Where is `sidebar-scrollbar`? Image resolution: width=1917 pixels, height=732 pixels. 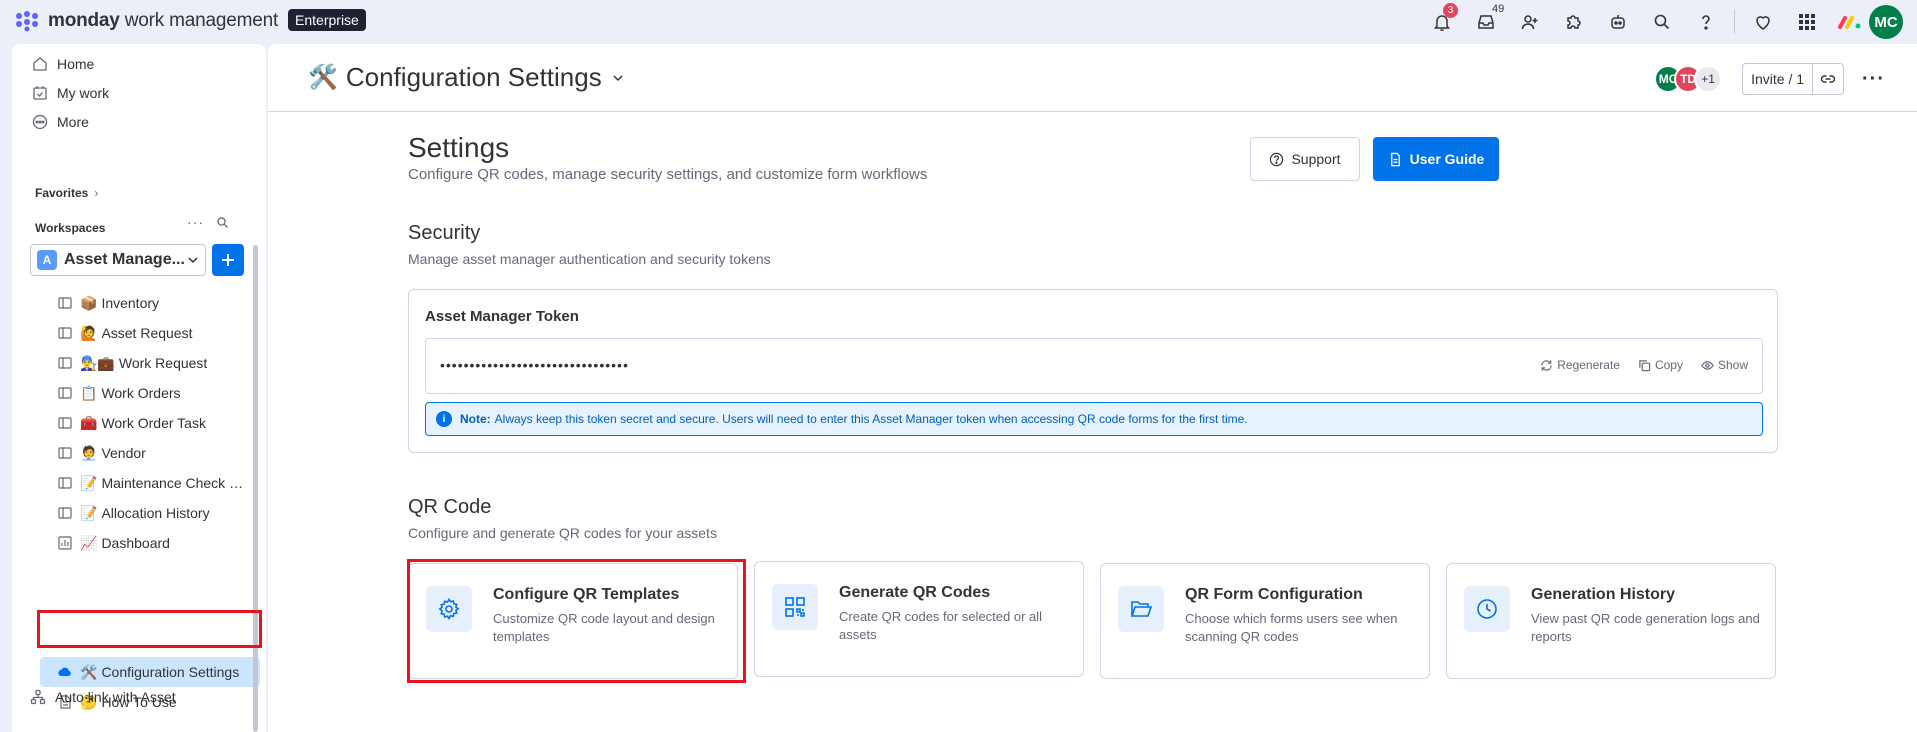
sidebar-scrollbar is located at coordinates (255, 488).